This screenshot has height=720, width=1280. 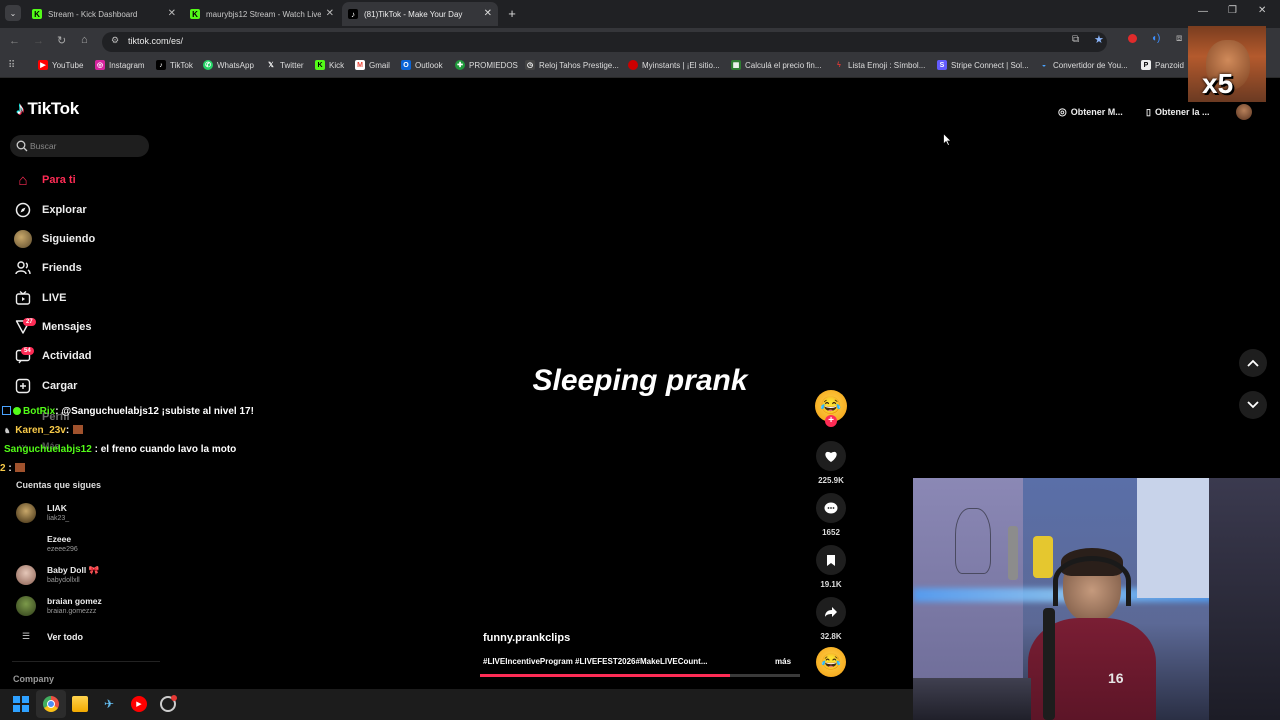 I want to click on address-bar: ⚙ tiktok.com/es/, so click(x=604, y=42).